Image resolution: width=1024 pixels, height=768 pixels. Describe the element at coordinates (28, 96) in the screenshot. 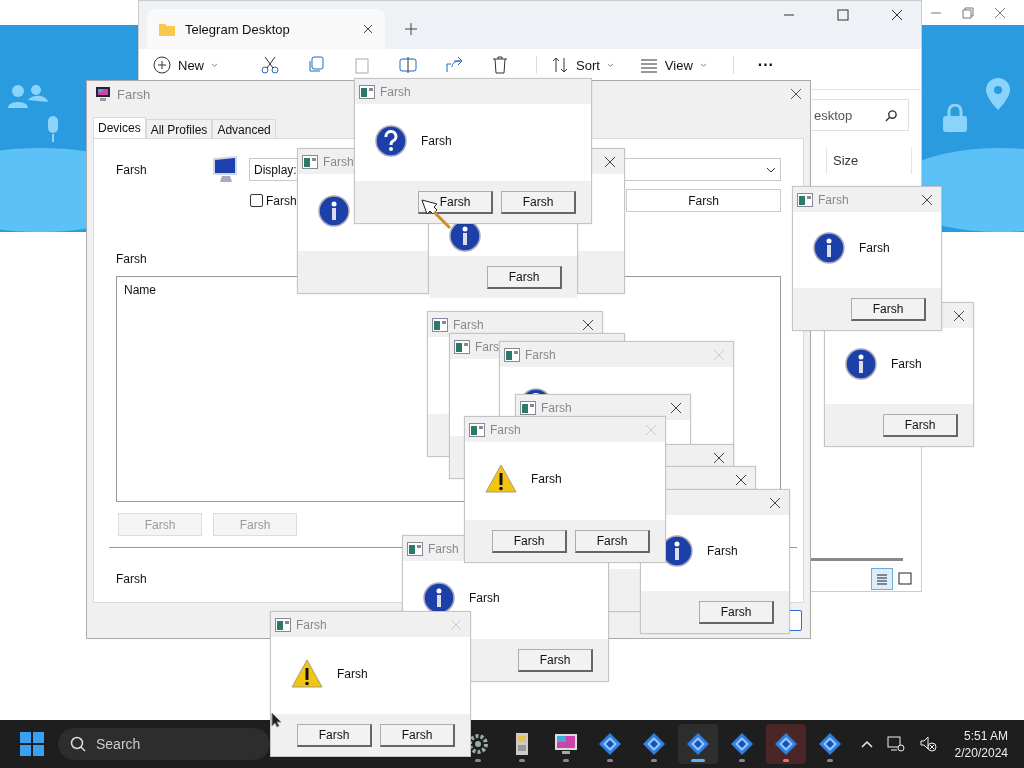

I see `people-icon` at that location.